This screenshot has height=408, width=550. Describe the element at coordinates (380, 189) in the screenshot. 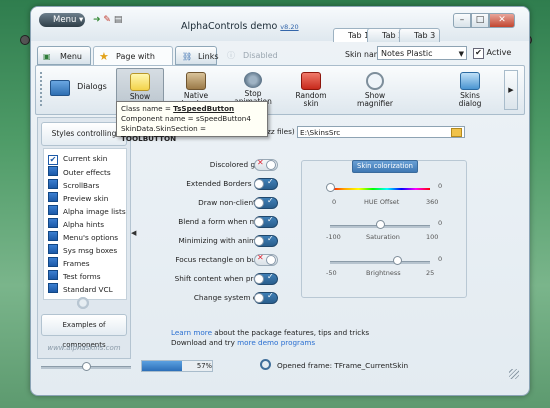

I see `hue-spectrum-bar` at that location.